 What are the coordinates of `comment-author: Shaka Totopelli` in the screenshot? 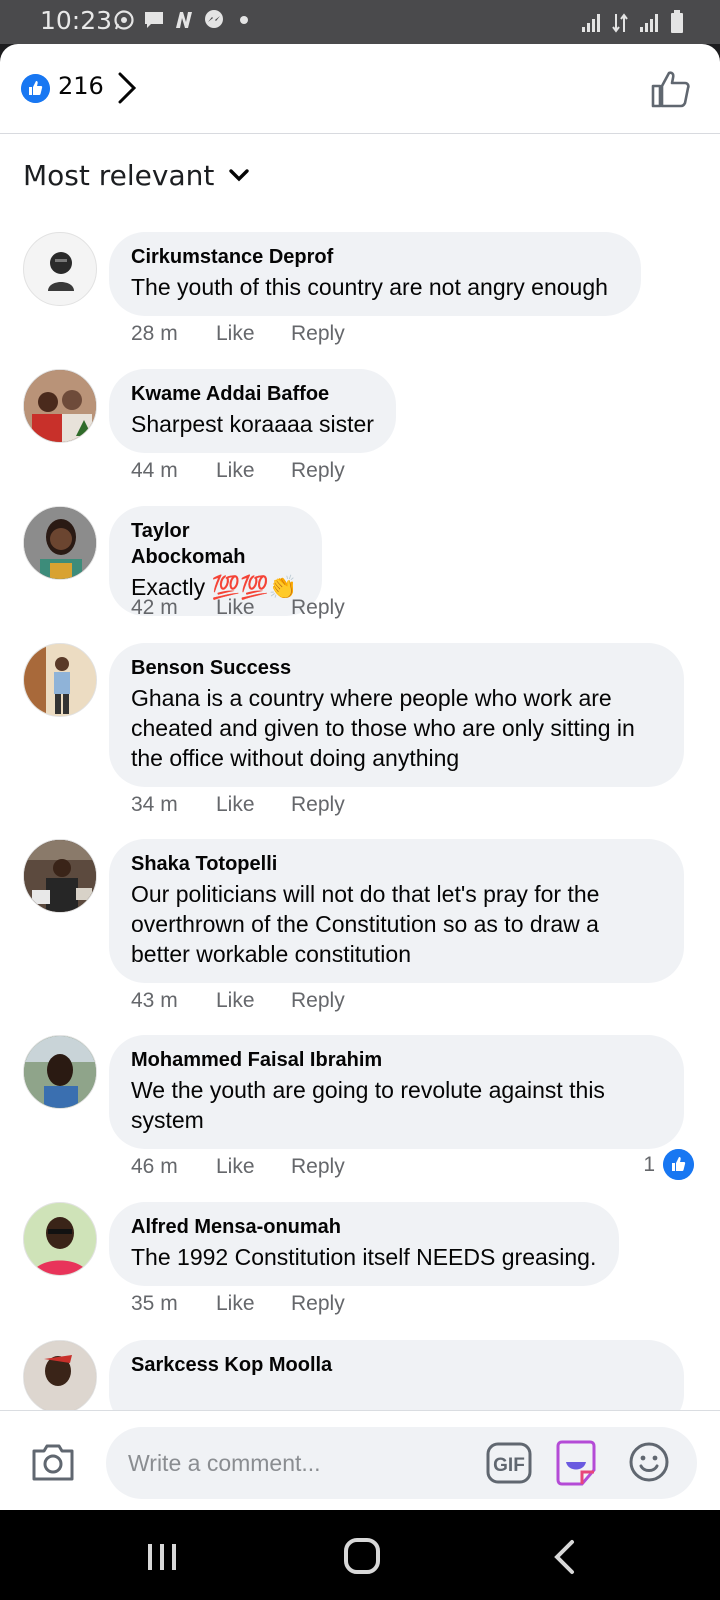 It's located at (396, 864).